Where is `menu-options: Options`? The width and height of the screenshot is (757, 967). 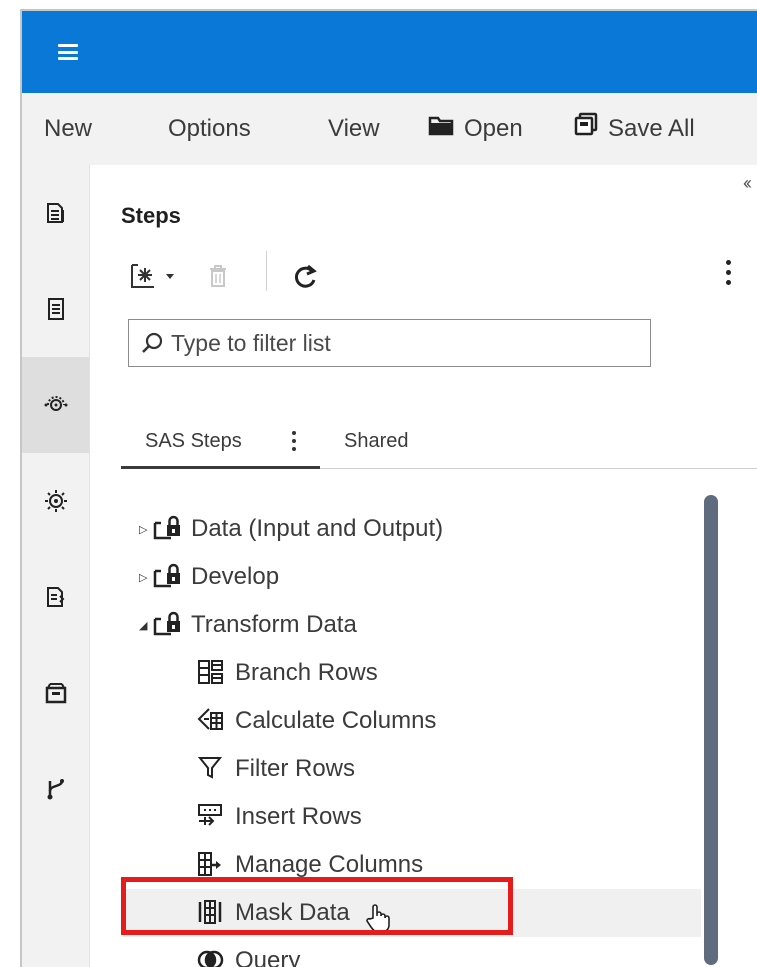 menu-options: Options is located at coordinates (209, 129).